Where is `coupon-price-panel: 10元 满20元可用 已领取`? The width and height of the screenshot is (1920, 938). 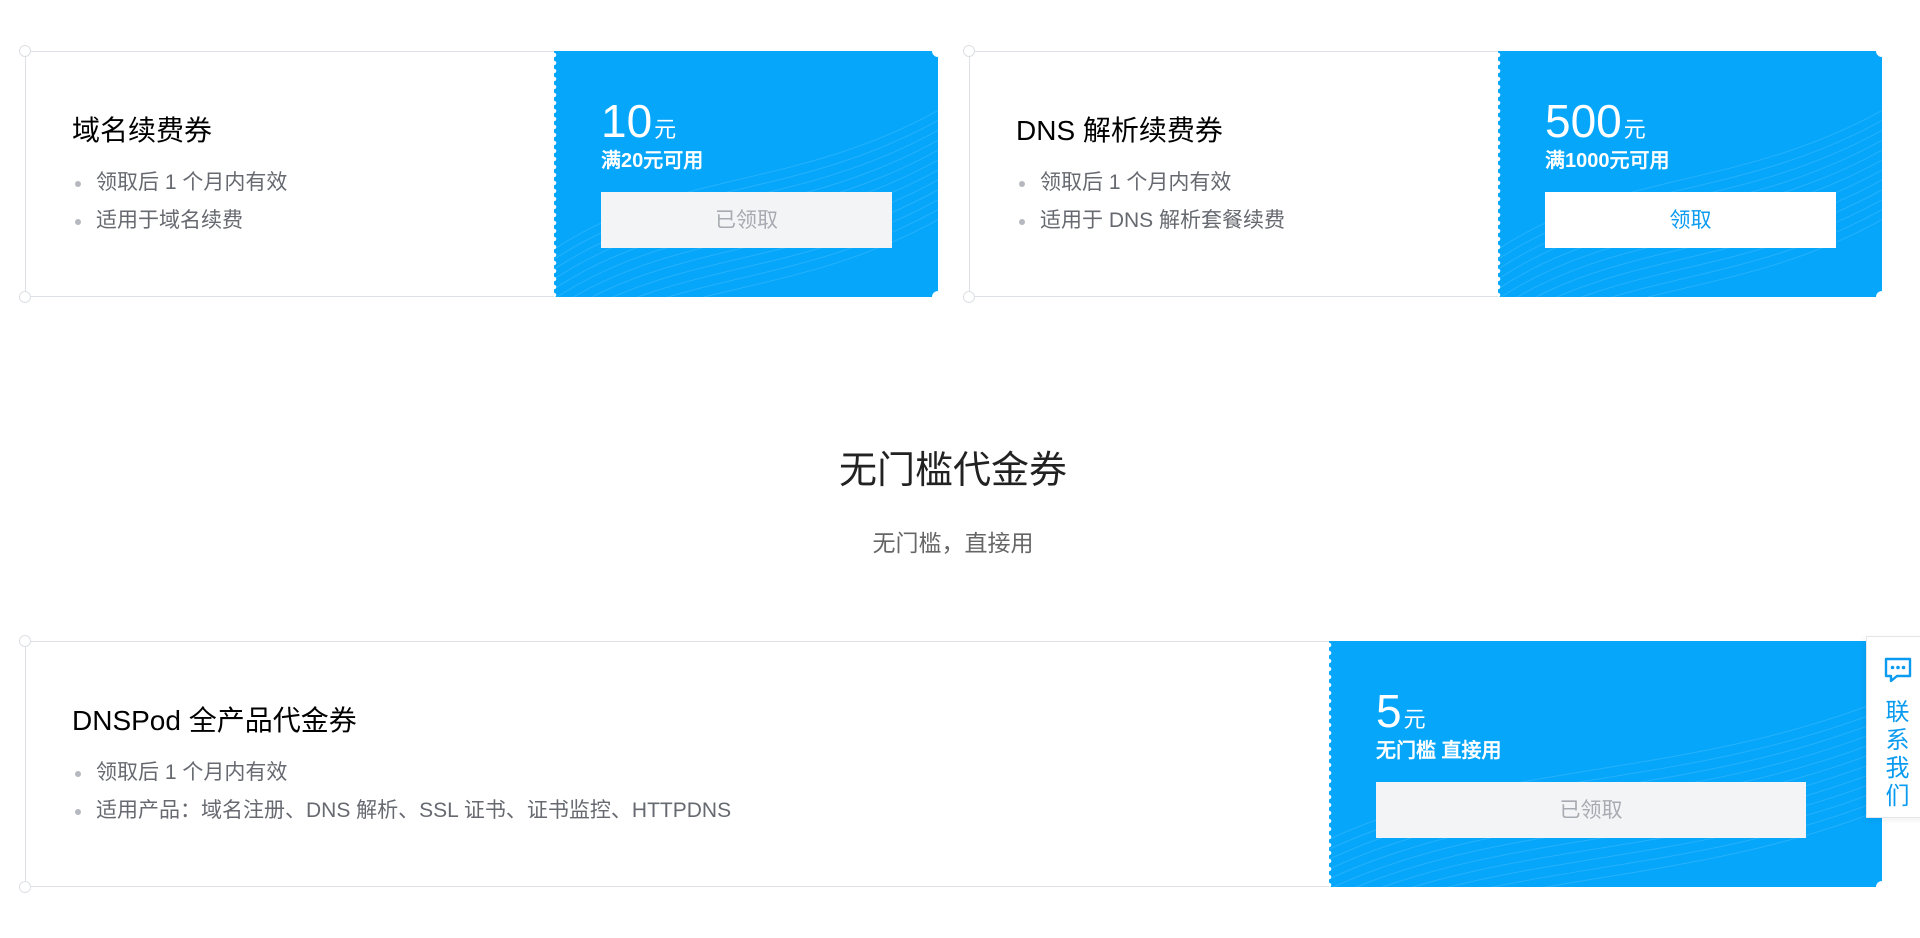
coupon-price-panel: 10元 满20元可用 已领取 is located at coordinates (746, 174).